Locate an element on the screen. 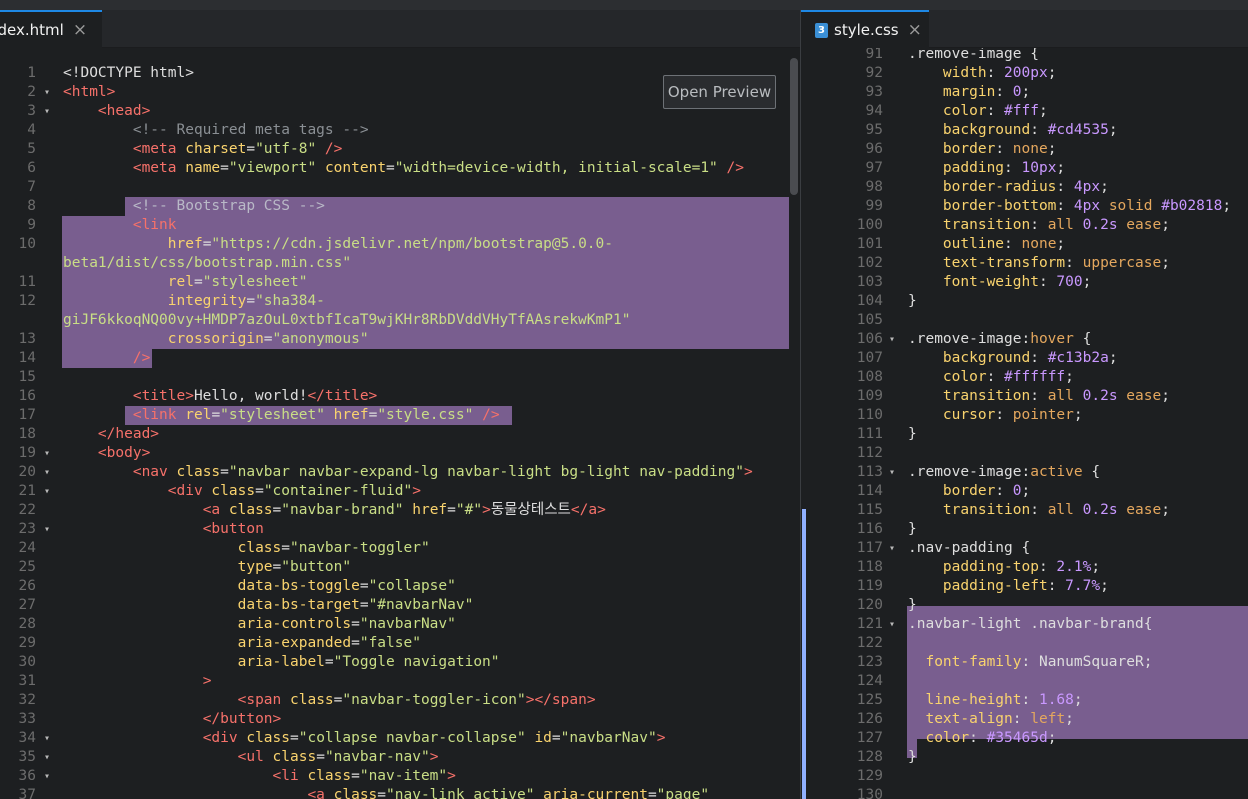 The width and height of the screenshot is (1248, 799). code-line: 30 aria-label="Toggle navigation" is located at coordinates (400, 662).